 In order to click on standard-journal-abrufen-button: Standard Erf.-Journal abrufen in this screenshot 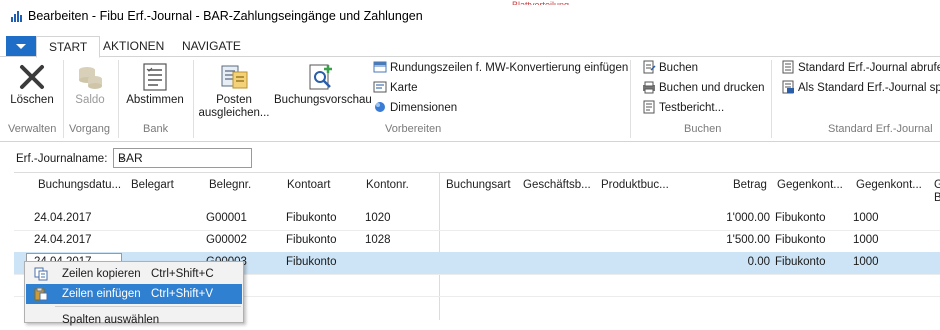, I will do `click(860, 68)`.